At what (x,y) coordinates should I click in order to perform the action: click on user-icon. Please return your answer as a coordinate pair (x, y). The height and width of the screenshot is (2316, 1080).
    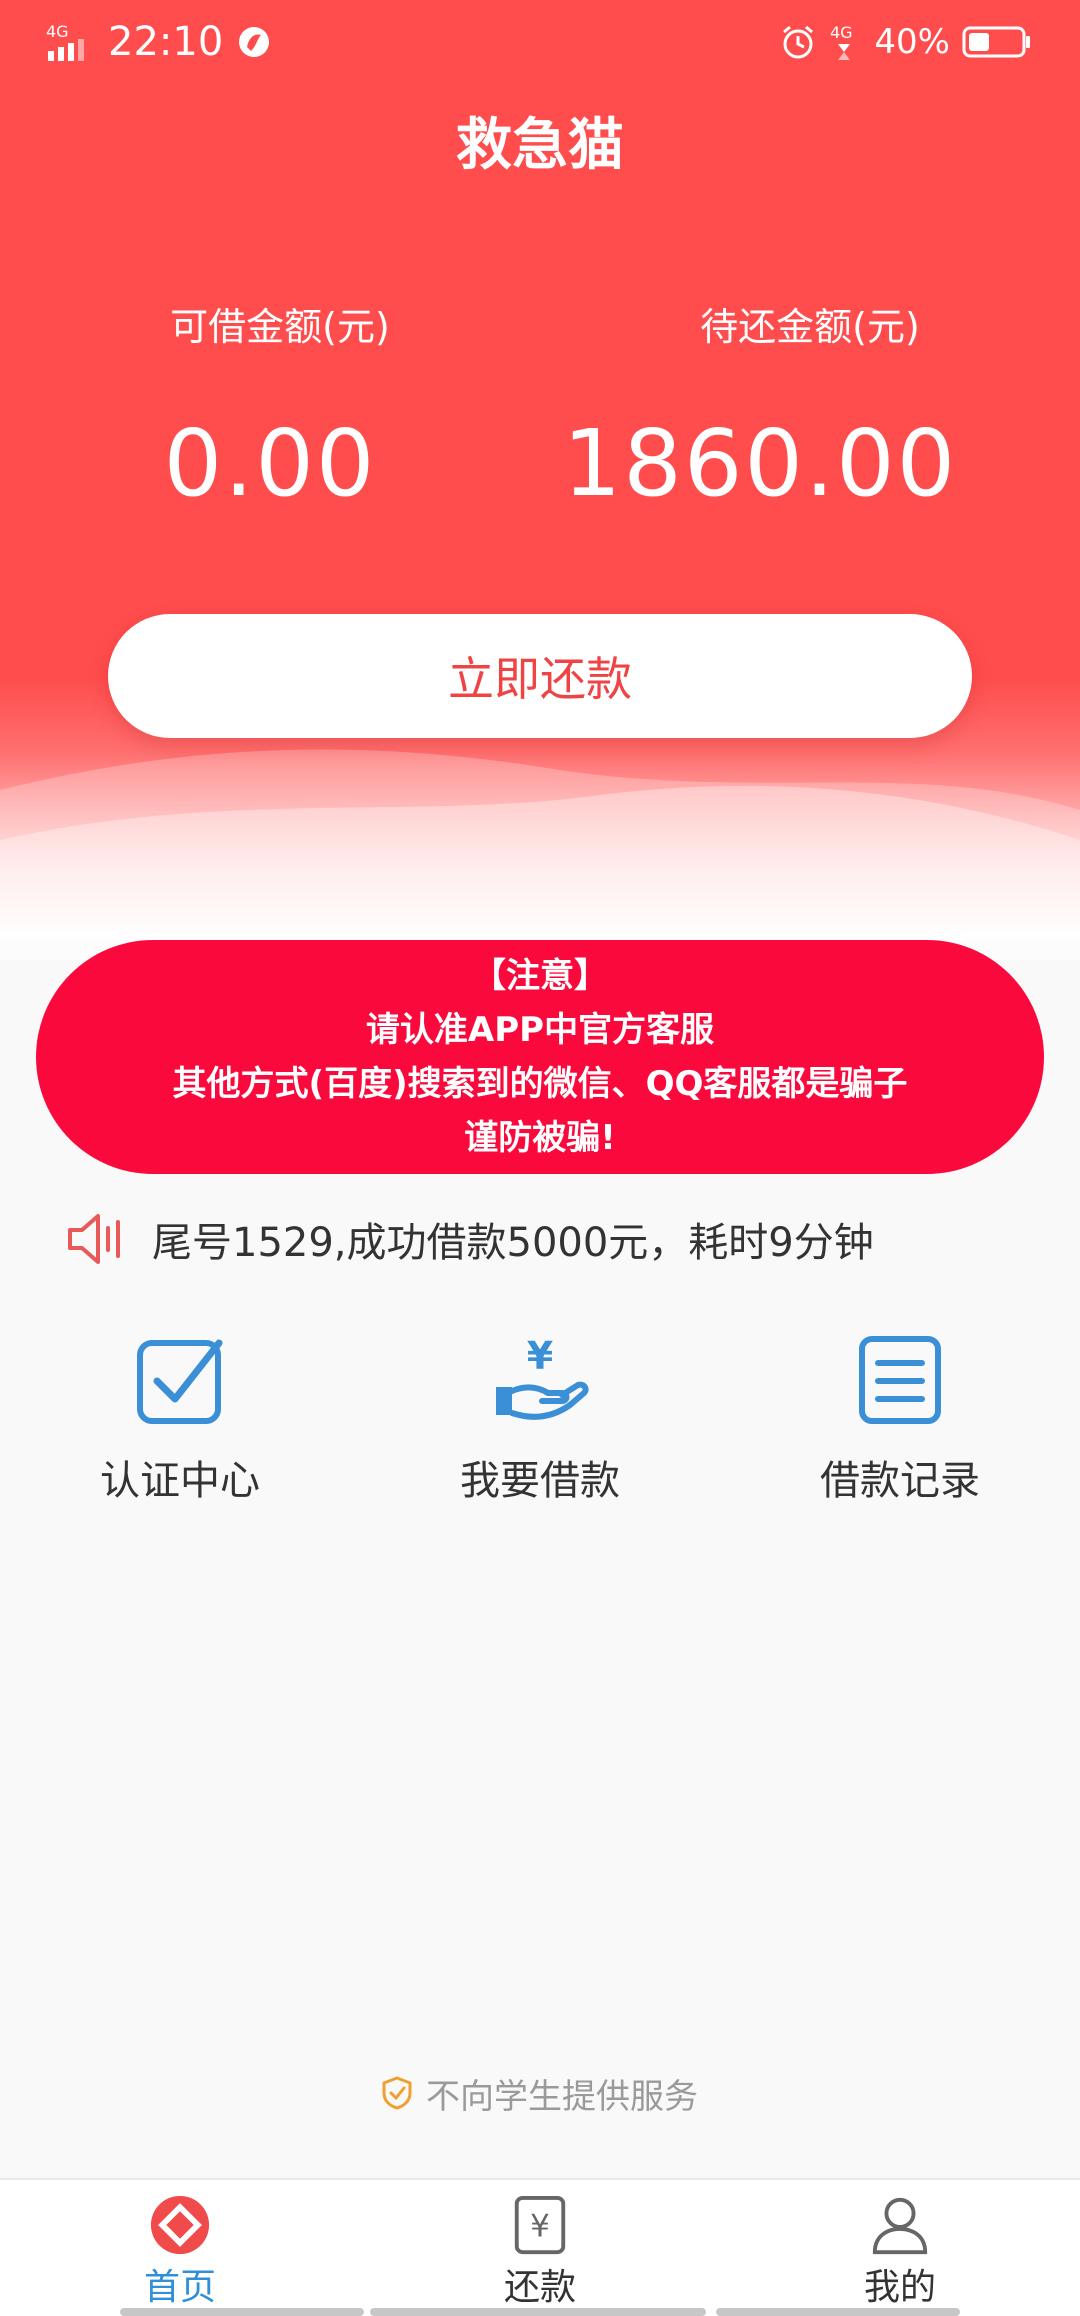
    Looking at the image, I should click on (900, 2226).